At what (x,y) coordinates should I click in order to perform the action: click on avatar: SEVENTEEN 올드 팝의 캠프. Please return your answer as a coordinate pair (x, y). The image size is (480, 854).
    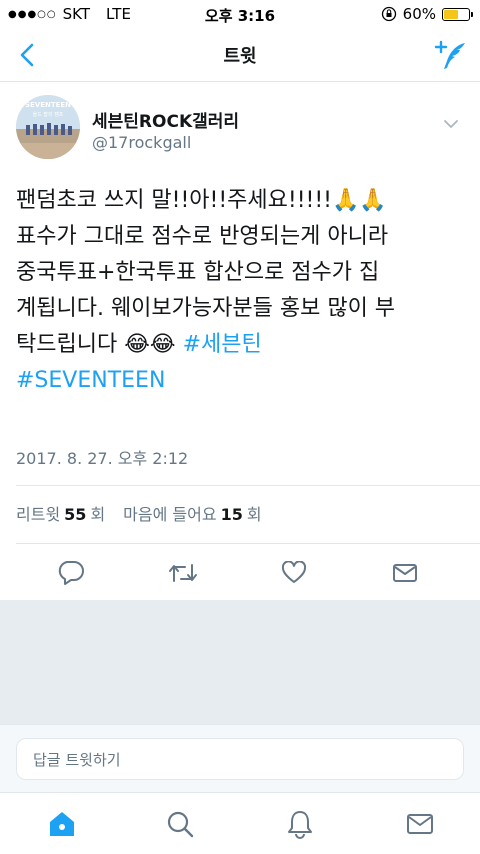
    Looking at the image, I should click on (48, 127).